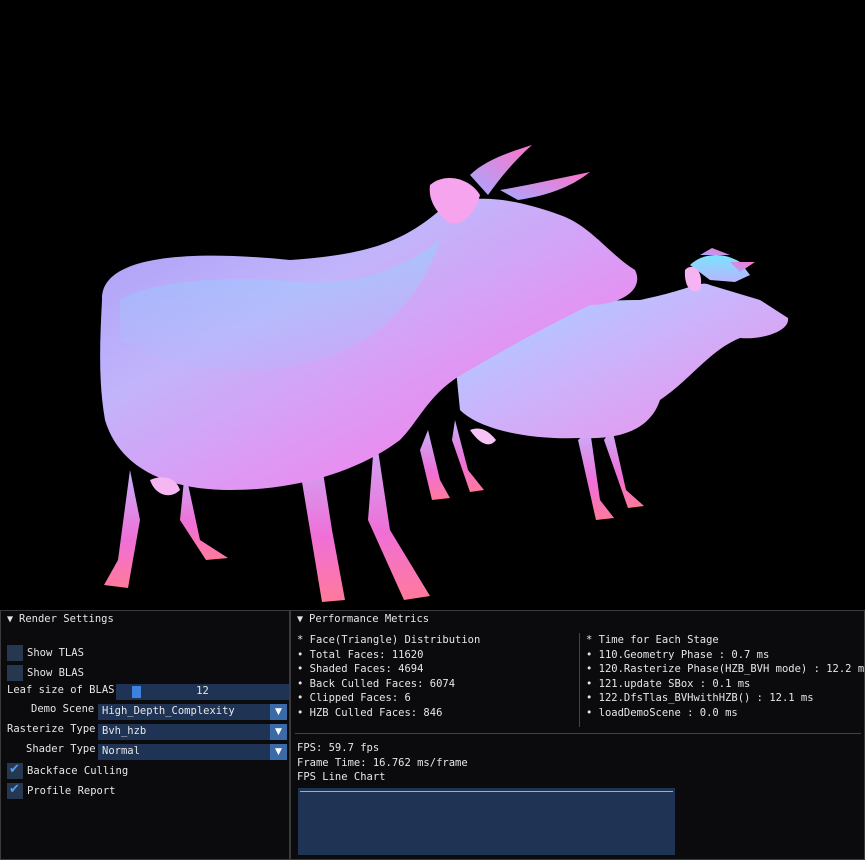 The image size is (865, 860). What do you see at coordinates (15, 653) in the screenshot?
I see `show-tlas-checkbox` at bounding box center [15, 653].